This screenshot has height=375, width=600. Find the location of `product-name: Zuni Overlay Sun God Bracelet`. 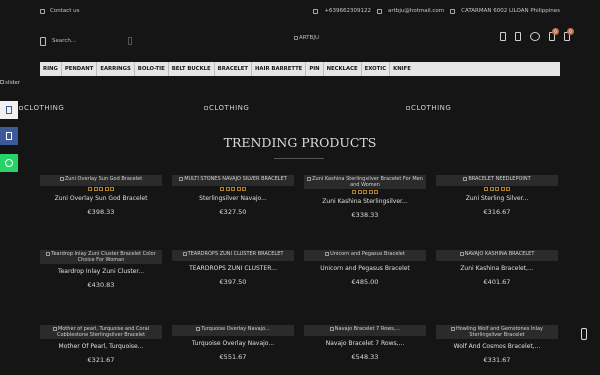

product-name: Zuni Overlay Sun God Bracelet is located at coordinates (101, 198).